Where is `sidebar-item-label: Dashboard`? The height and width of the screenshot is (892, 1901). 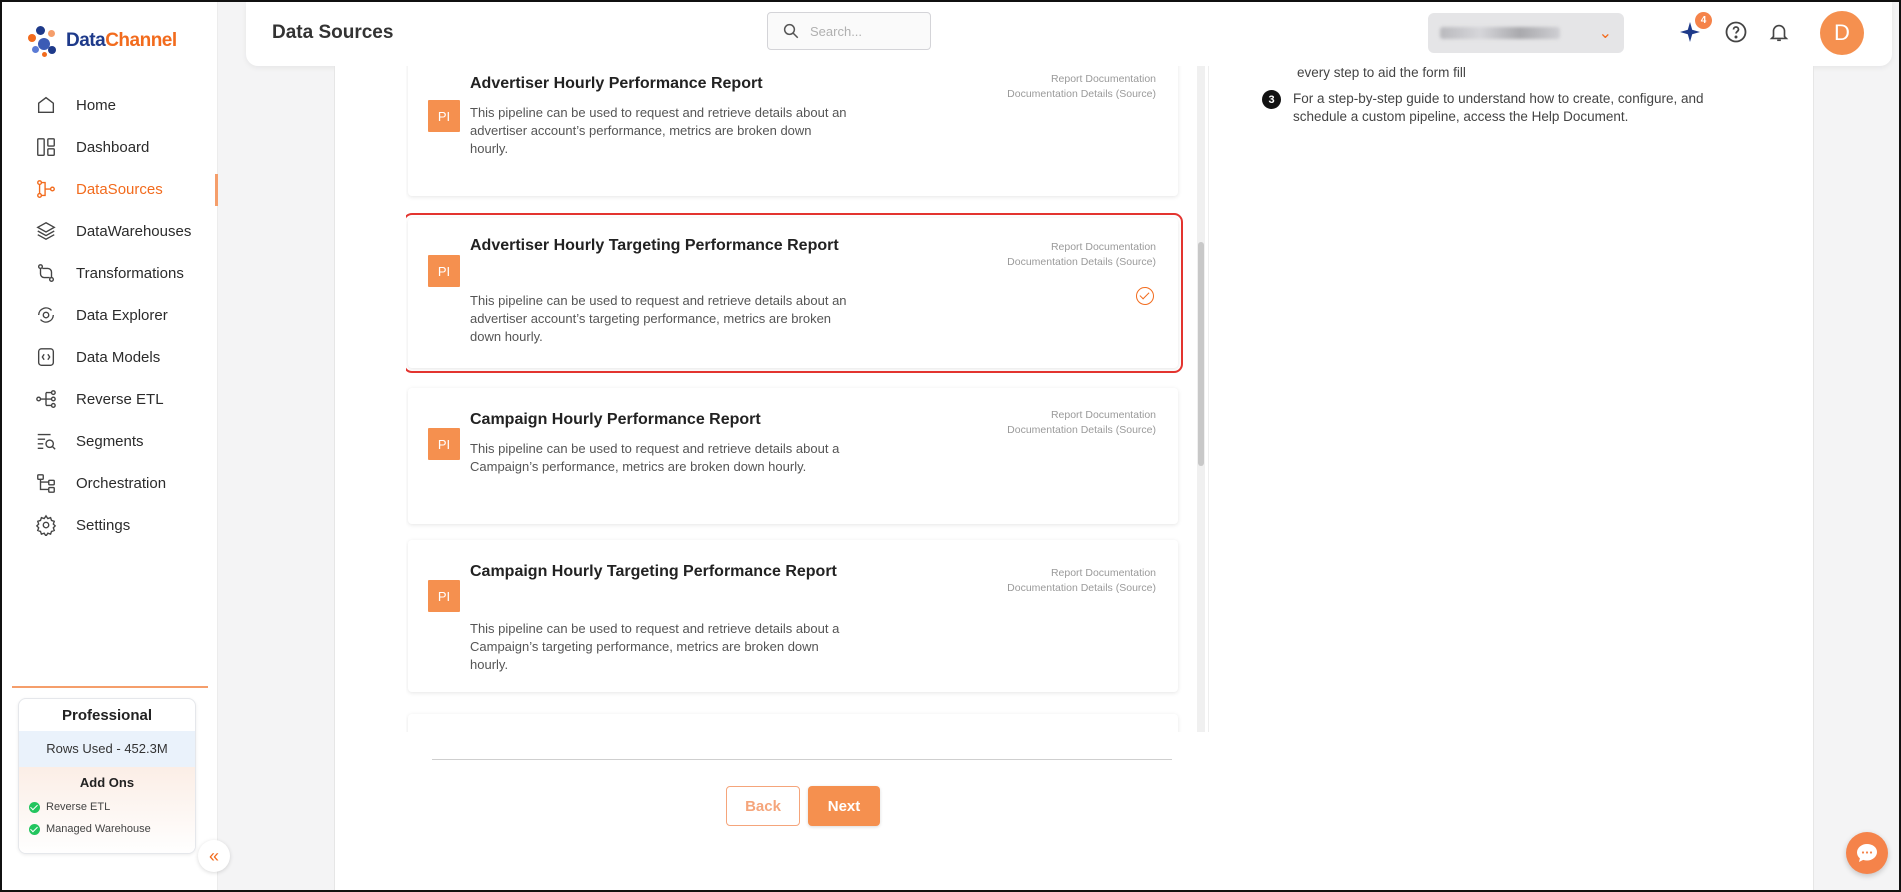
sidebar-item-label: Dashboard is located at coordinates (113, 147).